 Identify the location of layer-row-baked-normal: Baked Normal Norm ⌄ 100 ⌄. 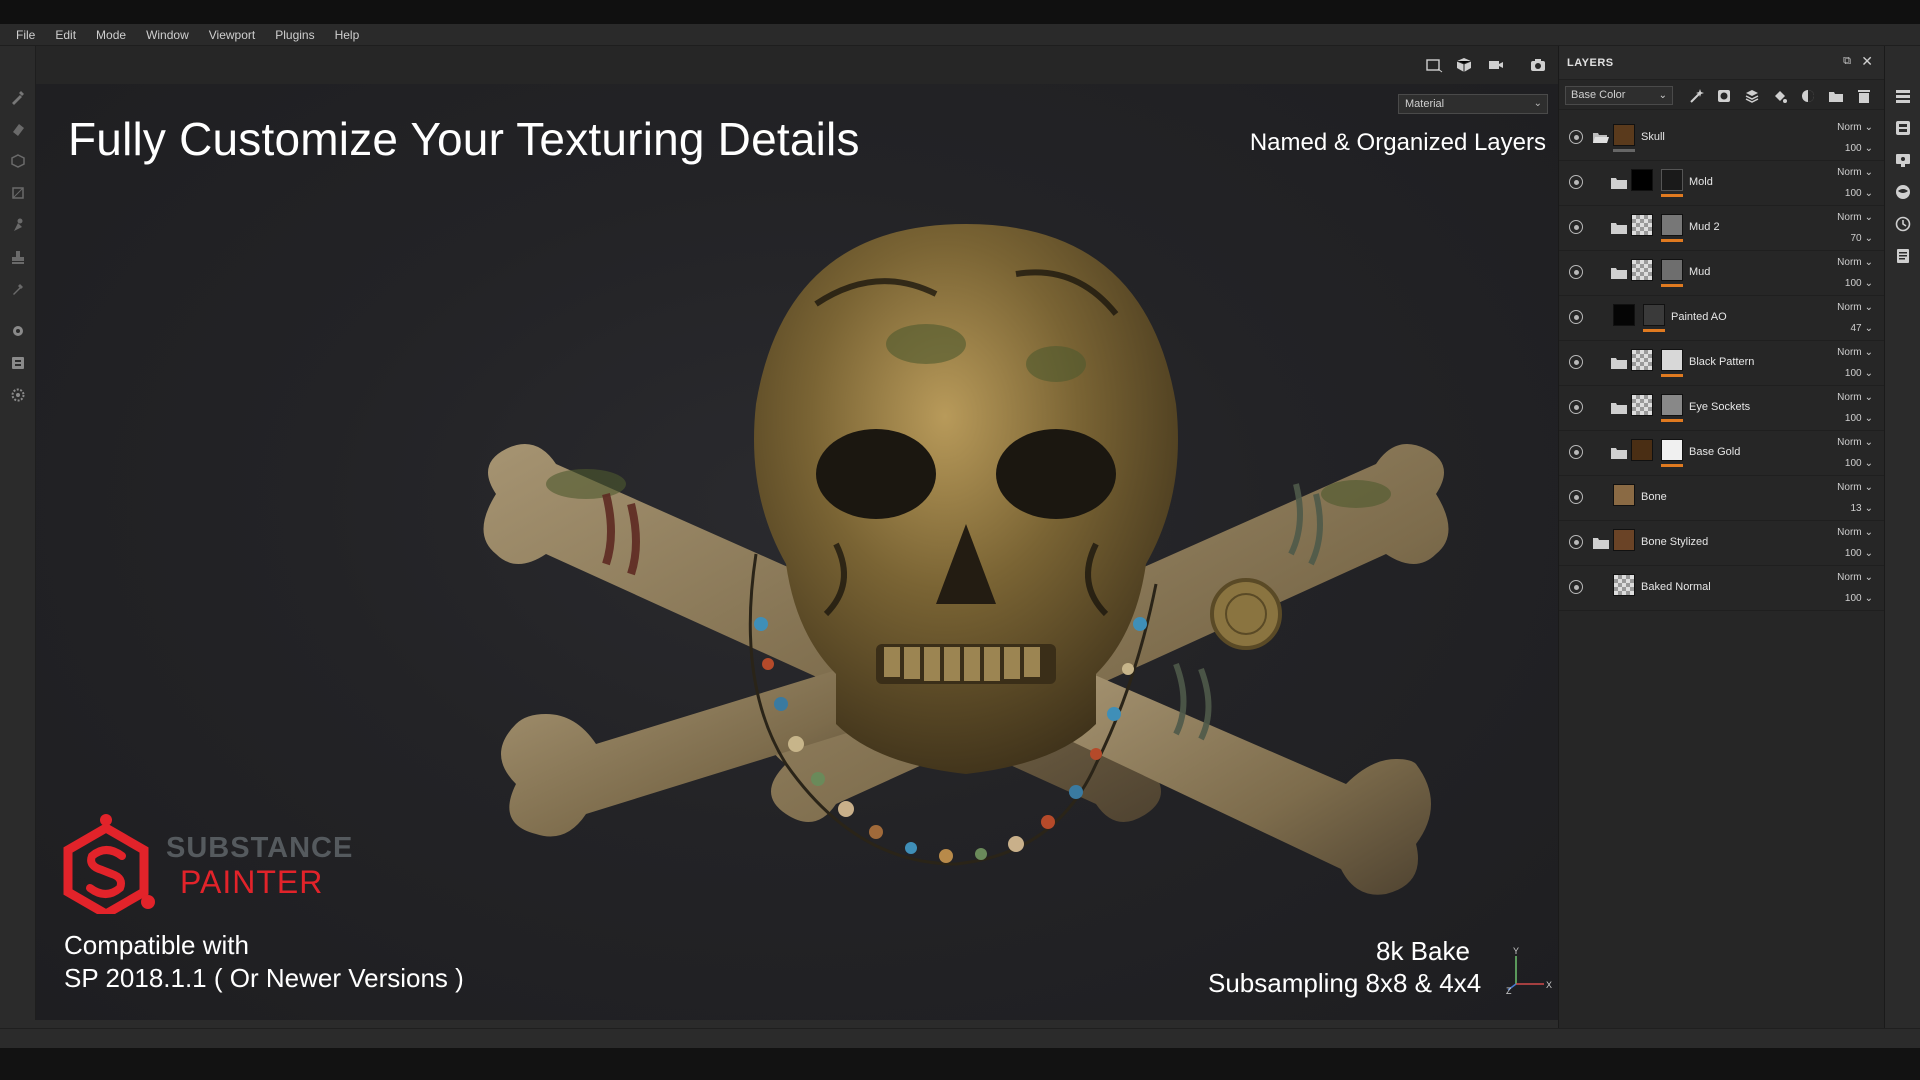
(1722, 588).